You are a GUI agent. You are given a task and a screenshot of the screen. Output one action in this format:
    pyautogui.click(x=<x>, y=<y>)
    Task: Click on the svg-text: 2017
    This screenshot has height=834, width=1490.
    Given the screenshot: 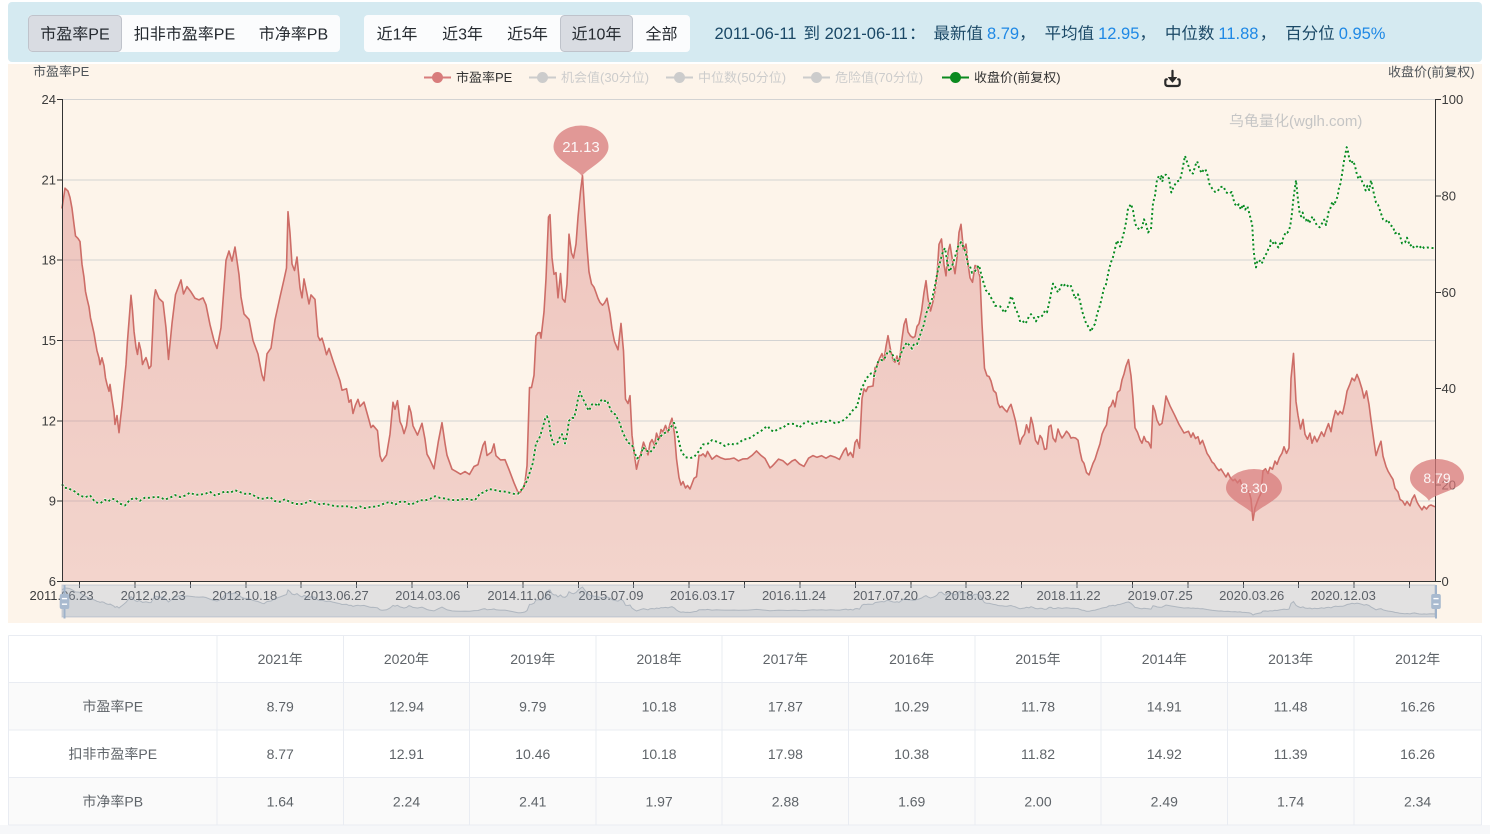 What is the action you would take?
    pyautogui.click(x=778, y=659)
    